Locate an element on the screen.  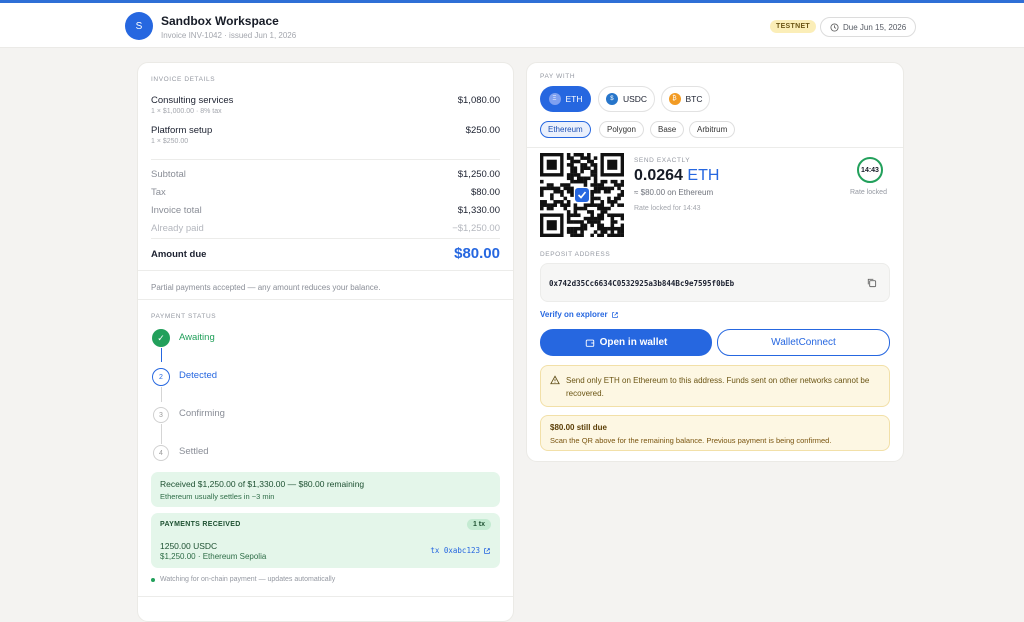
network-ethereum-tab: Ethereum is located at coordinates (565, 129).